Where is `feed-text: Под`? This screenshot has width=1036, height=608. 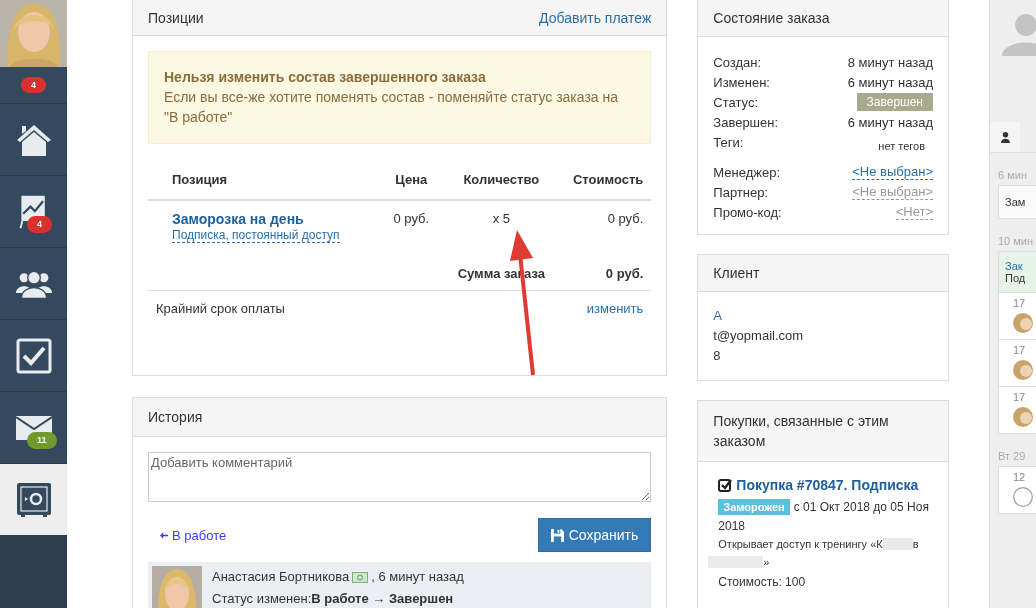 feed-text: Под is located at coordinates (1016, 278).